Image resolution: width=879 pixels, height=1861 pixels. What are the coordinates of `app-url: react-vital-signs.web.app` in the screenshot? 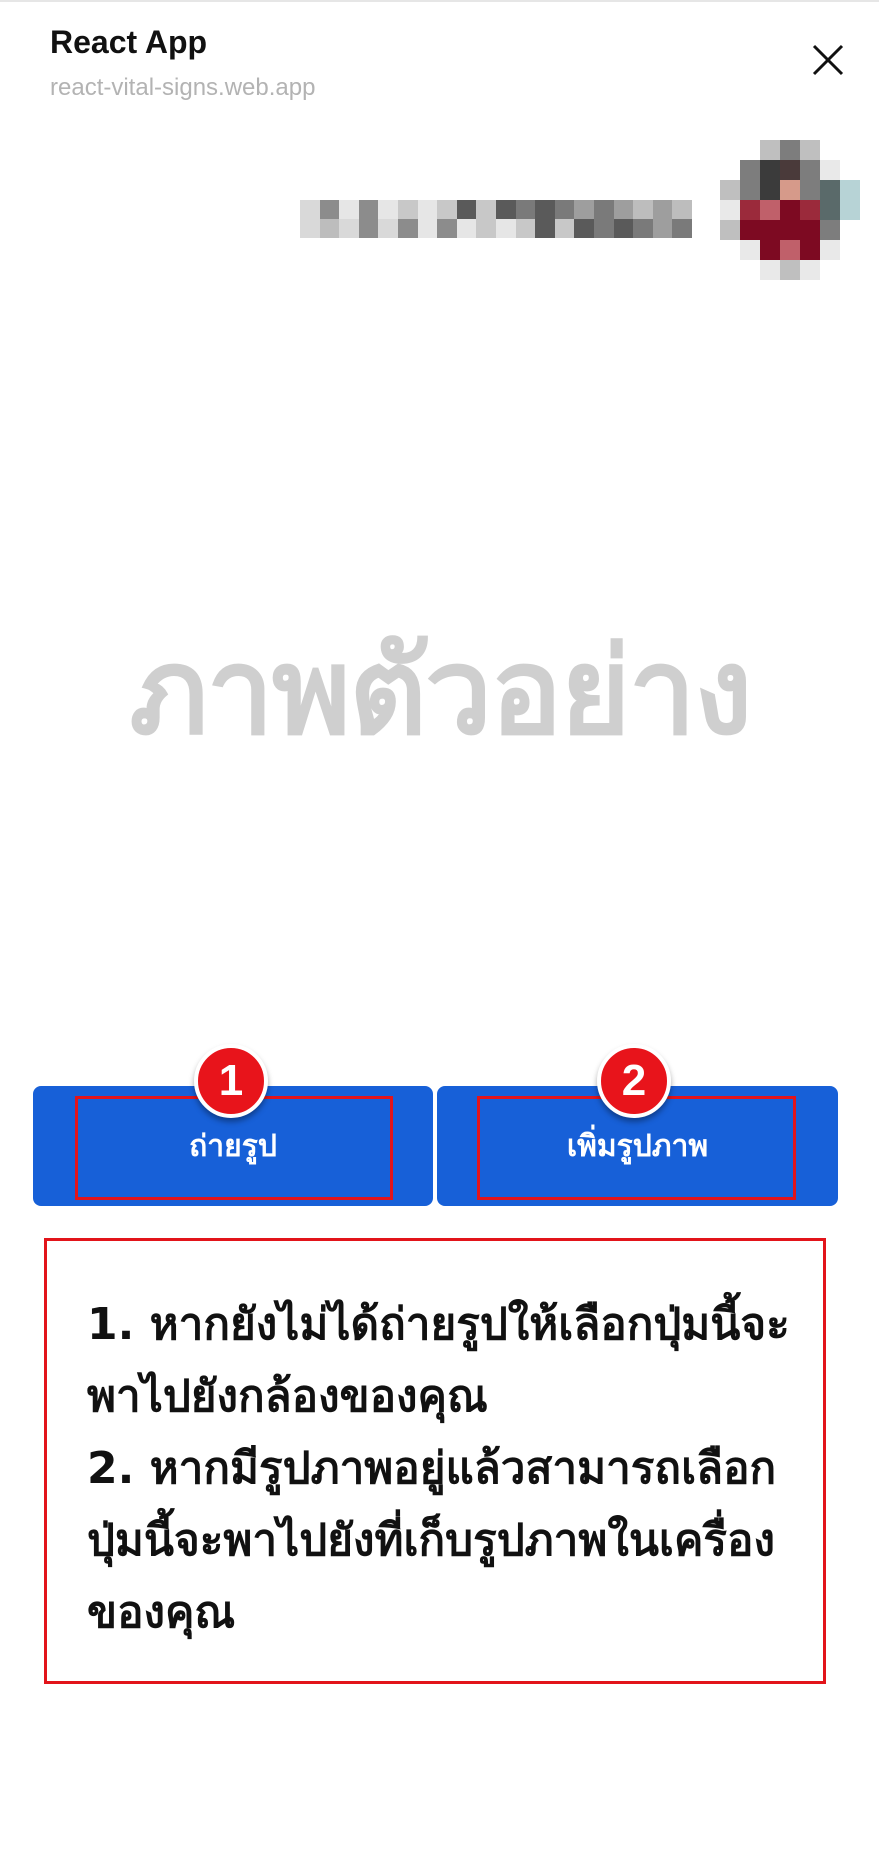 It's located at (183, 87).